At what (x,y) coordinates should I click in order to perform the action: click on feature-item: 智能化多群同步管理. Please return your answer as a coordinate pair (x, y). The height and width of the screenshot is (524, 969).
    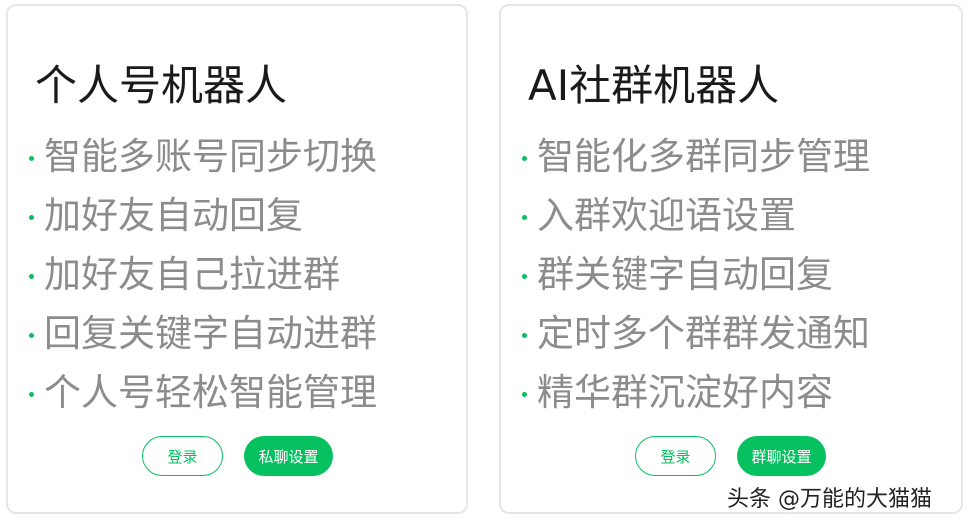
    Looking at the image, I should click on (696, 156).